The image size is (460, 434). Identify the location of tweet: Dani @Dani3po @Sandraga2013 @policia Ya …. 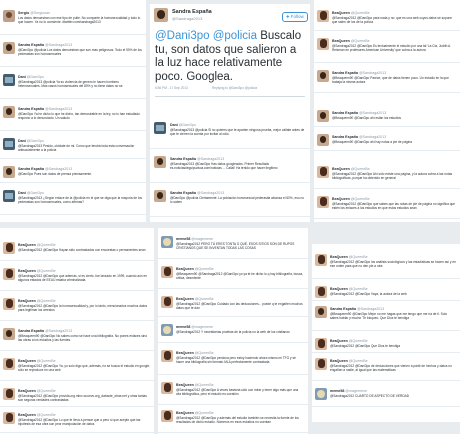
(73, 84).